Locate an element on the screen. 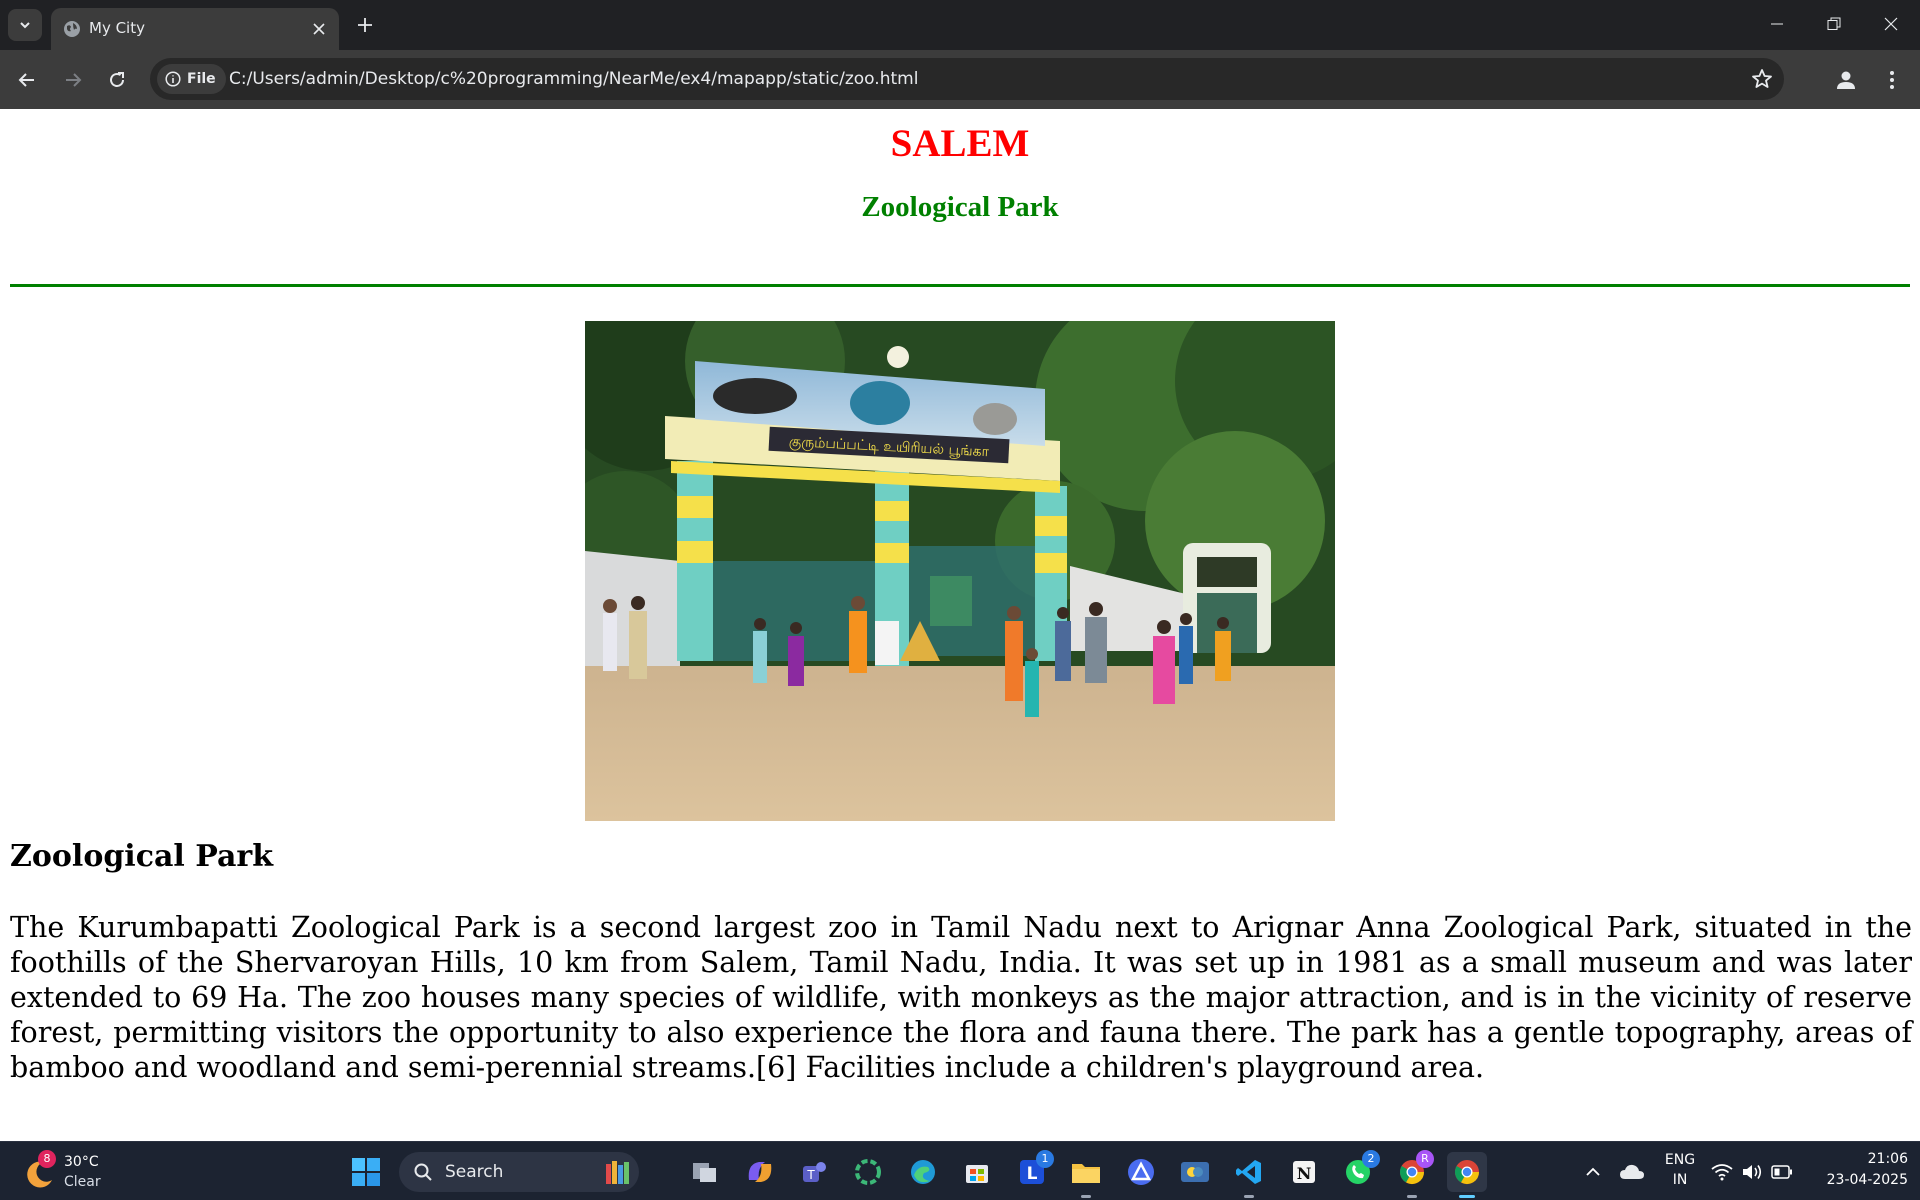  store-button is located at coordinates (977, 1172).